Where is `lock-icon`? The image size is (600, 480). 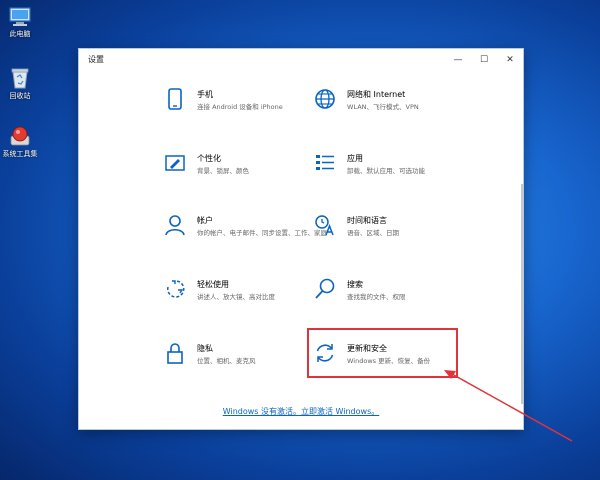
lock-icon is located at coordinates (175, 353).